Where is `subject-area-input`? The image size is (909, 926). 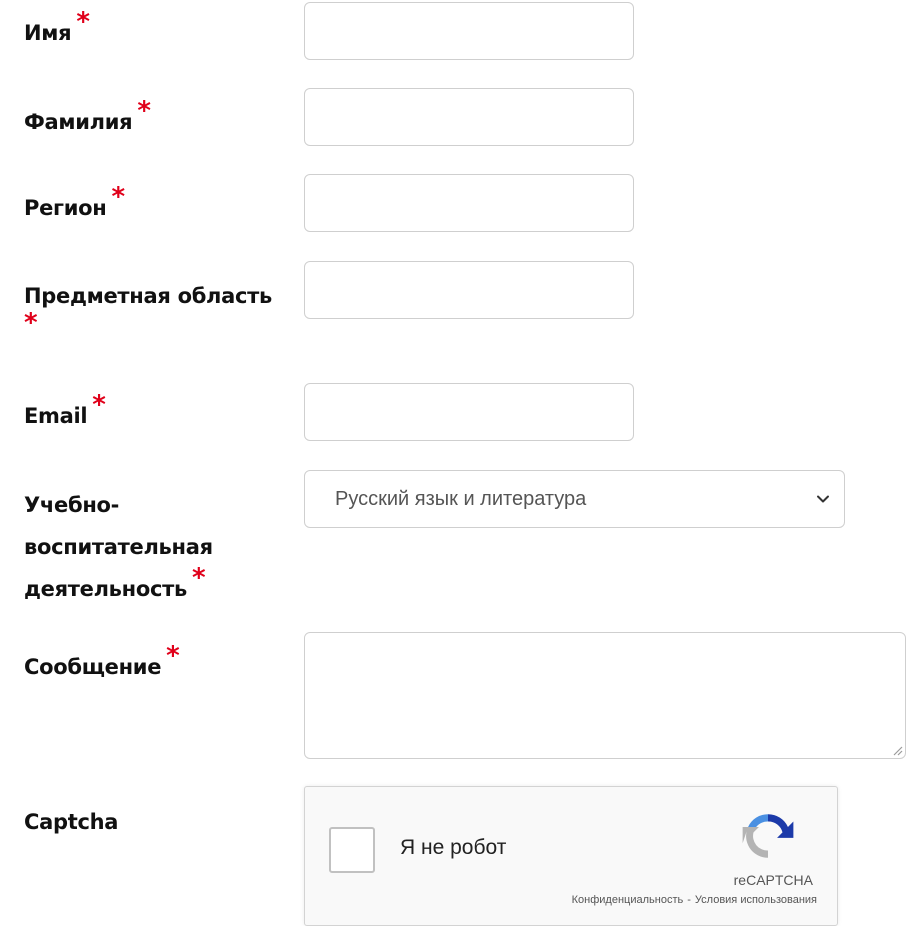 subject-area-input is located at coordinates (469, 290).